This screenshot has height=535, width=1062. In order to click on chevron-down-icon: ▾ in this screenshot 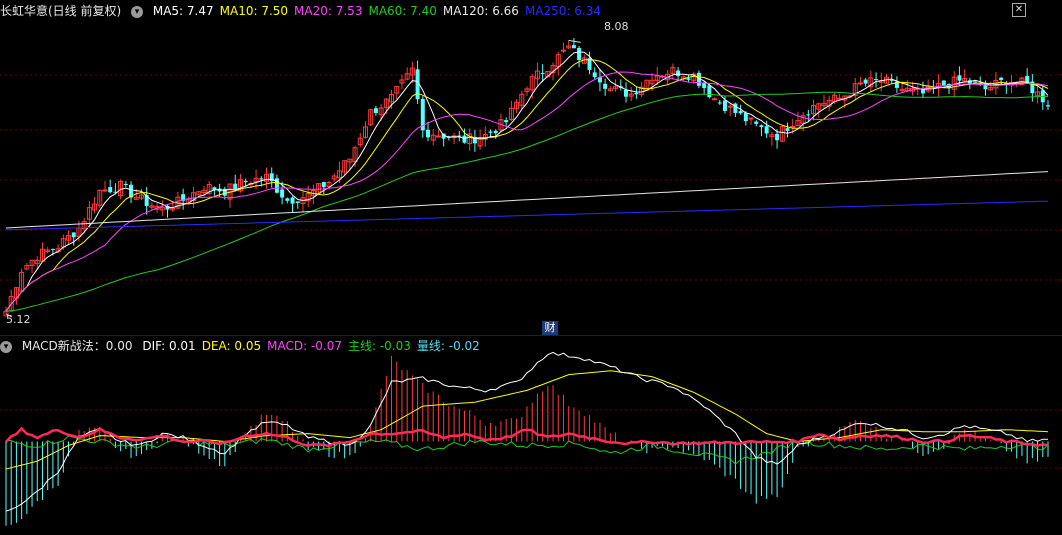, I will do `click(6, 346)`.